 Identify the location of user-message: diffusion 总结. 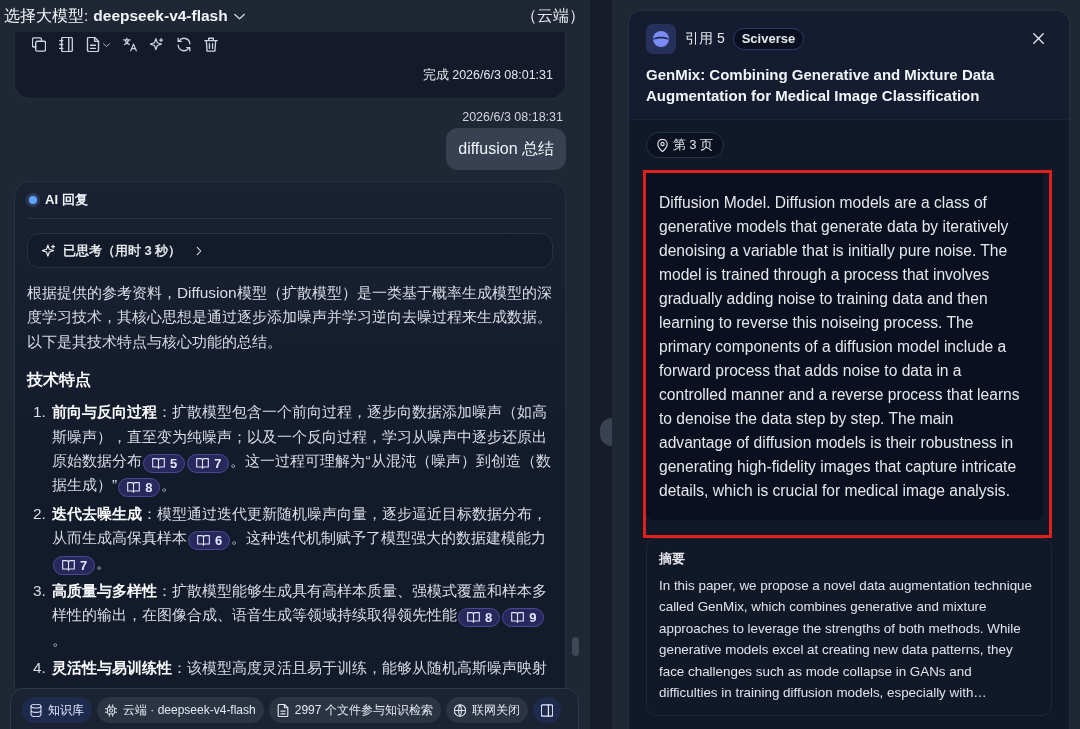
(506, 149).